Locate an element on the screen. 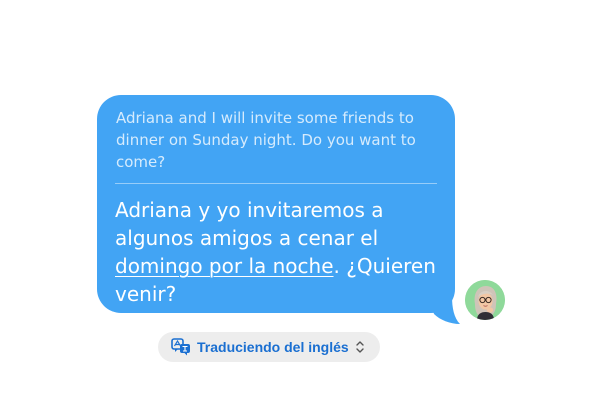 This screenshot has height=400, width=600. sender-avatar is located at coordinates (485, 300).